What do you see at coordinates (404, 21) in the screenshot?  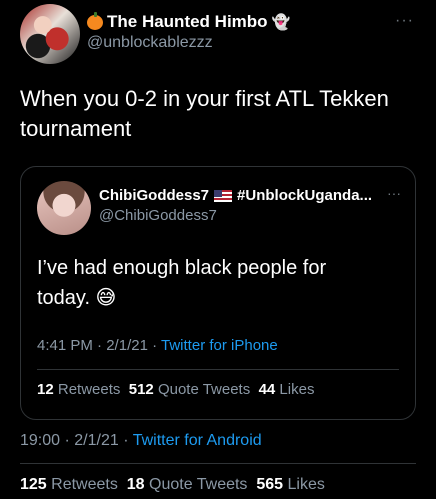 I see `more-options-icon: ···` at bounding box center [404, 21].